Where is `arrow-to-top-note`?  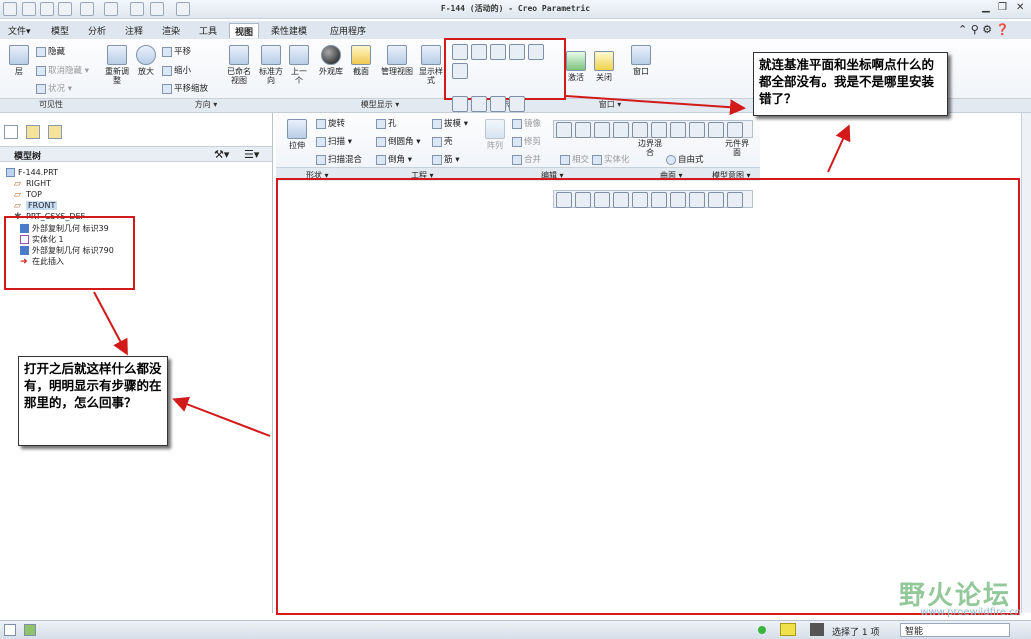 arrow-to-top-note is located at coordinates (839, 148).